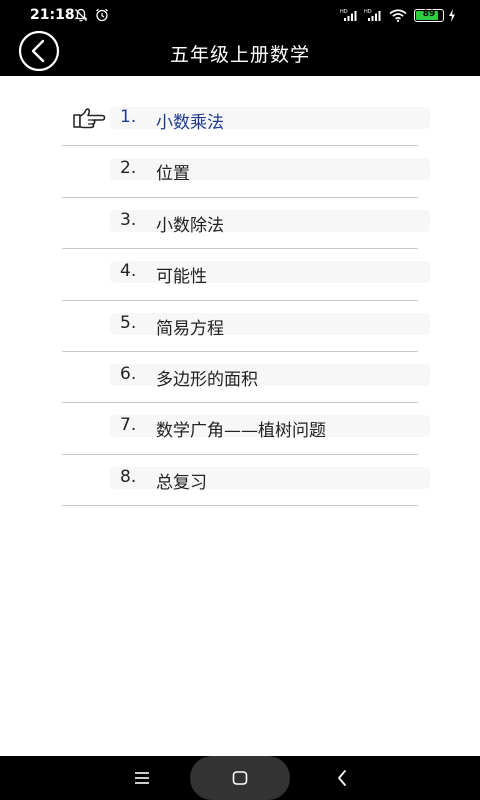 The height and width of the screenshot is (800, 480). I want to click on chapter-label: 可能性, so click(181, 277).